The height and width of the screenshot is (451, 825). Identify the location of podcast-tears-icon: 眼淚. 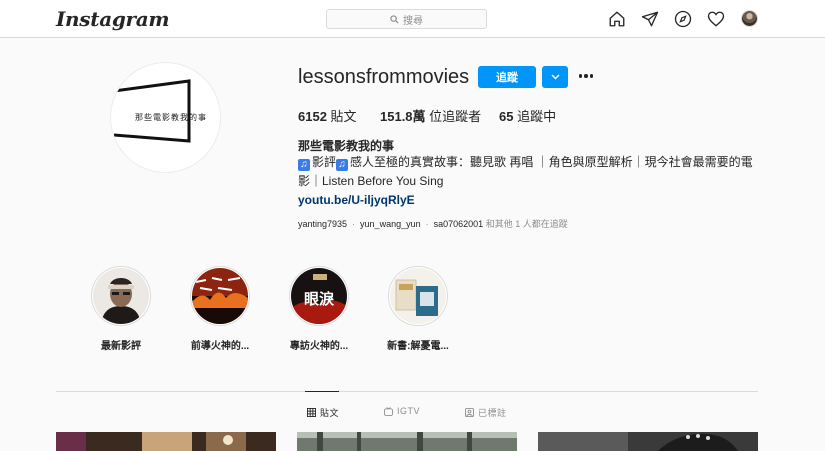
(319, 296).